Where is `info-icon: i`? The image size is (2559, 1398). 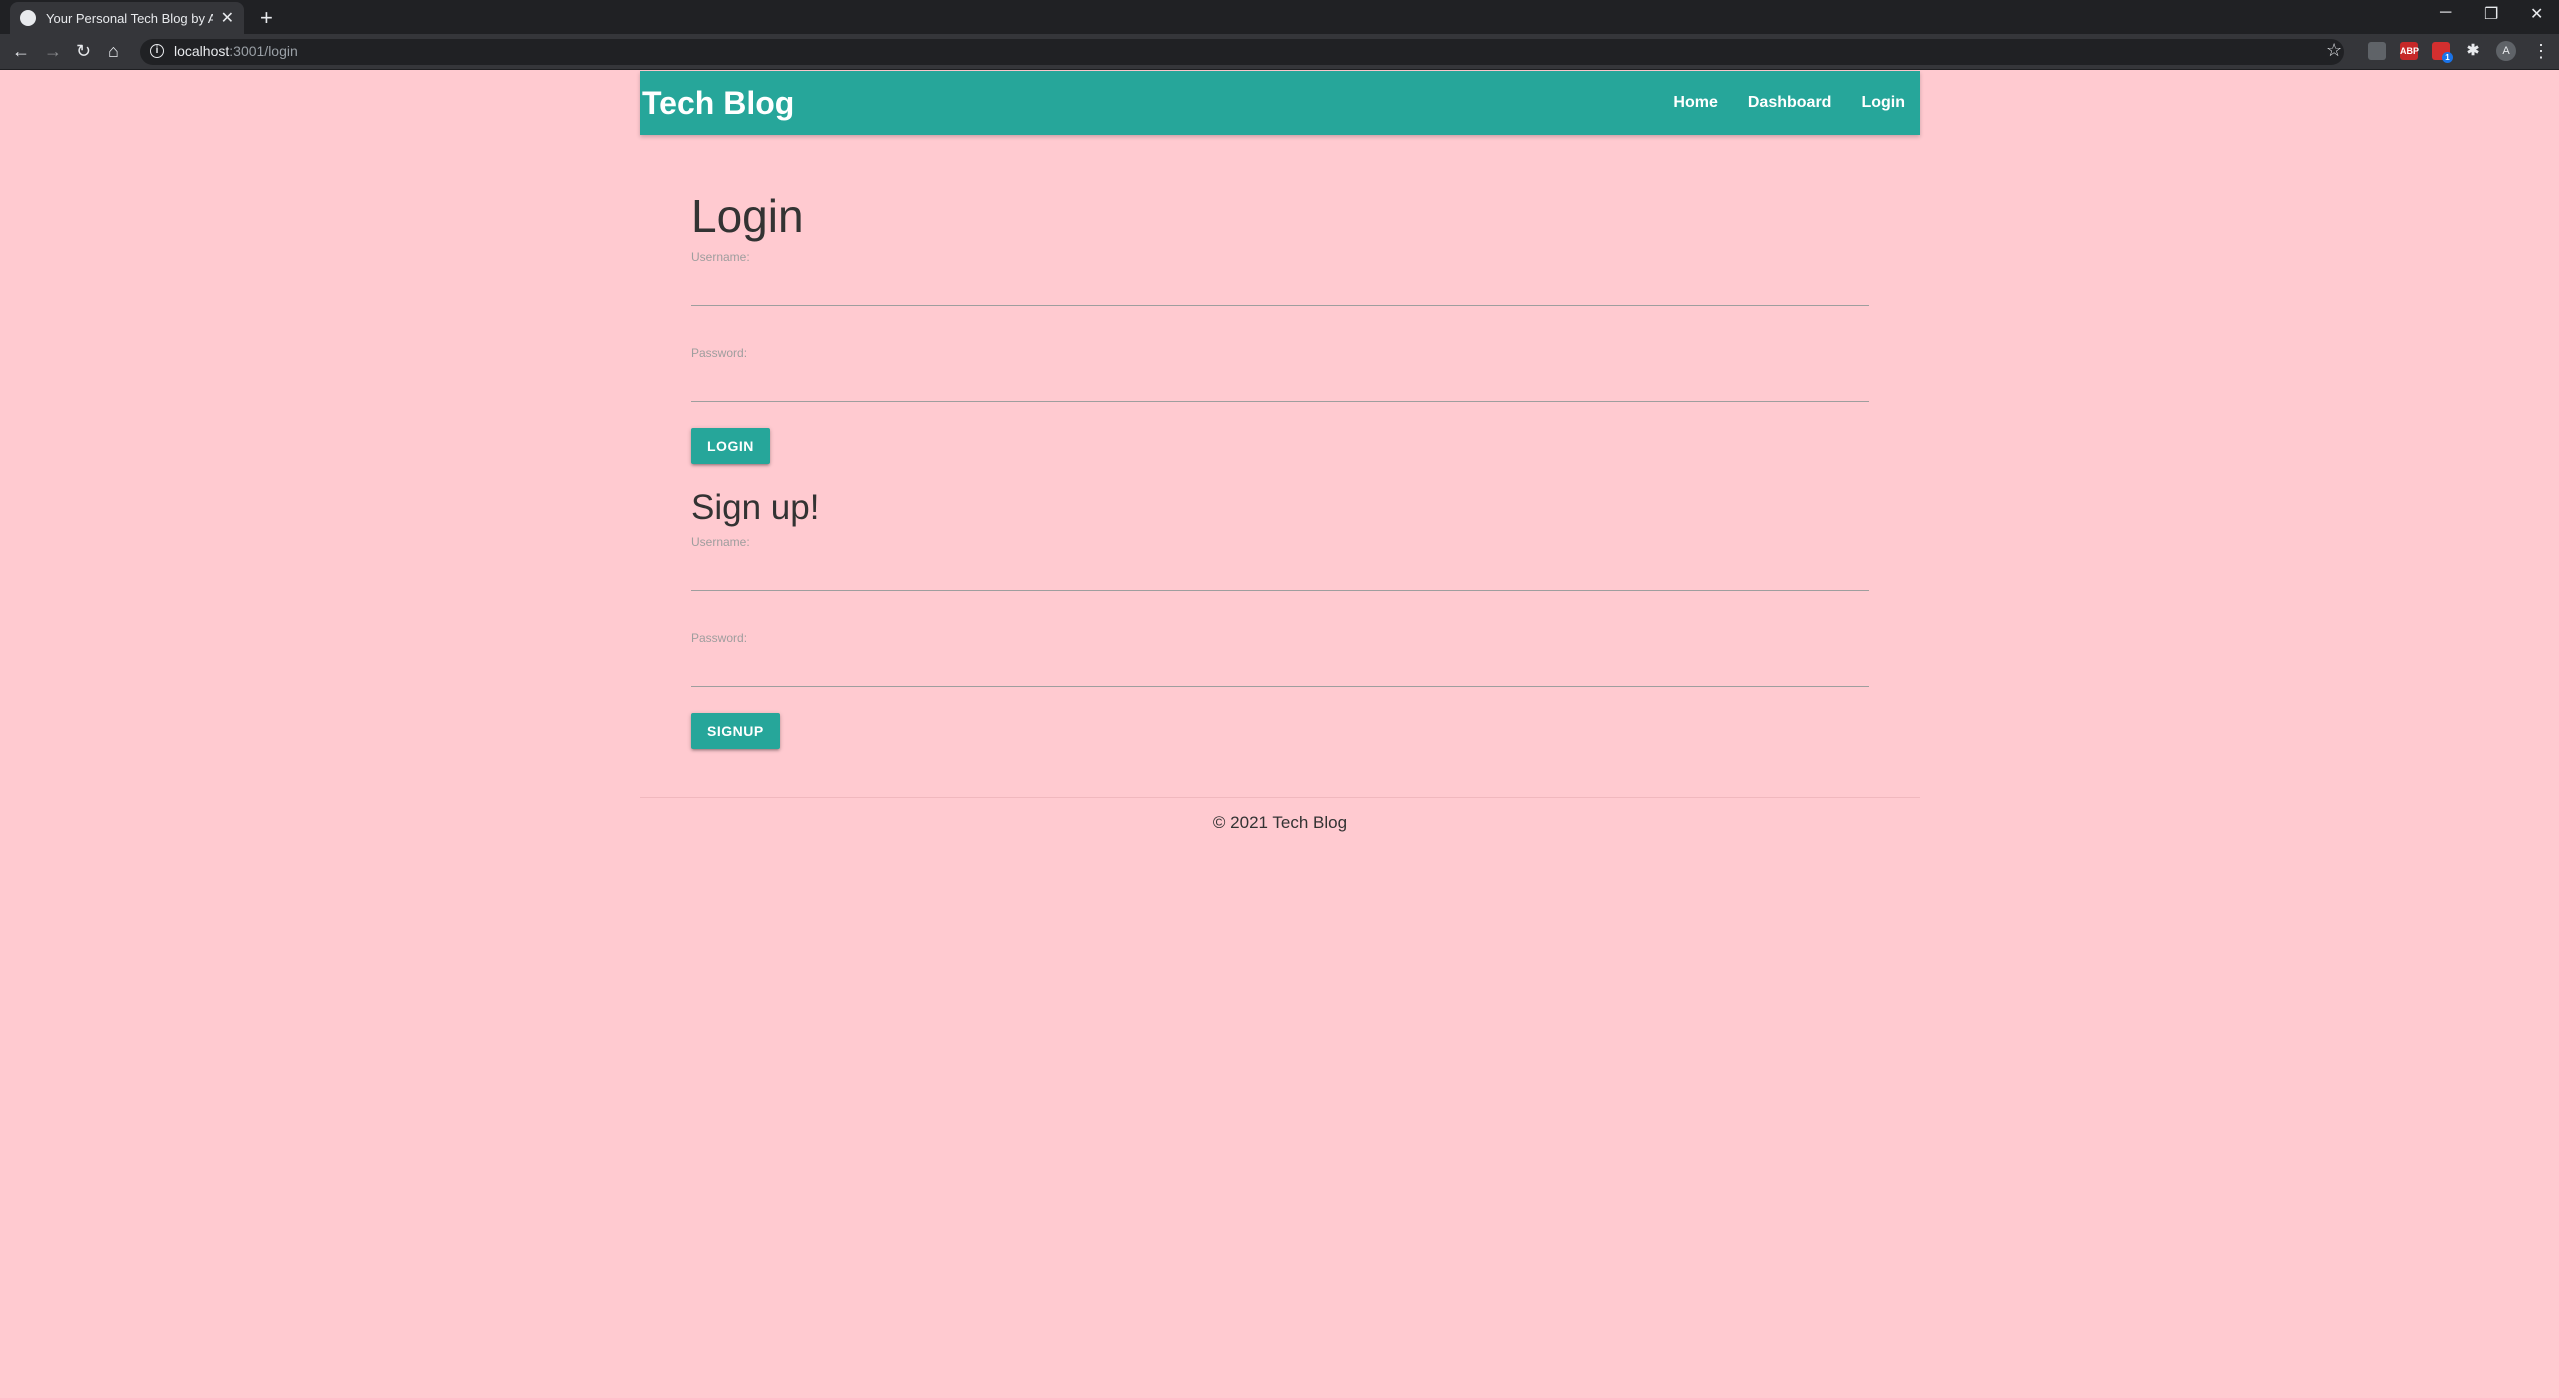
info-icon: i is located at coordinates (157, 51).